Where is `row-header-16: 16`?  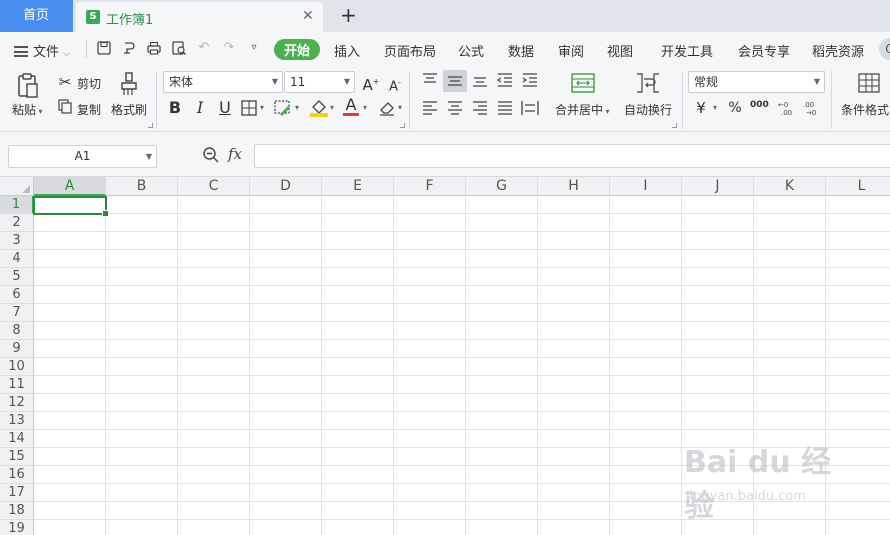
row-header-16: 16 is located at coordinates (17, 475).